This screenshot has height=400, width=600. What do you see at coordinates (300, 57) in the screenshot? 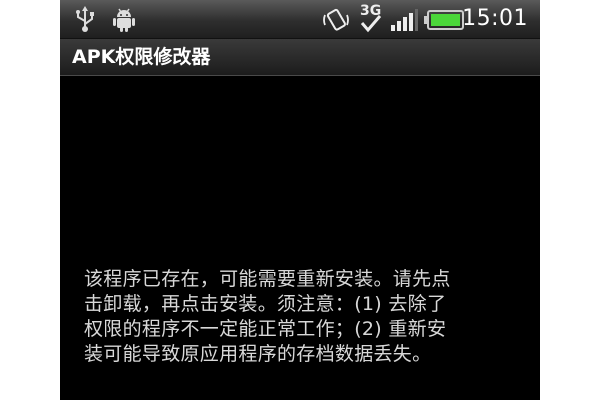
I see `title-bar: APK权限修改器` at bounding box center [300, 57].